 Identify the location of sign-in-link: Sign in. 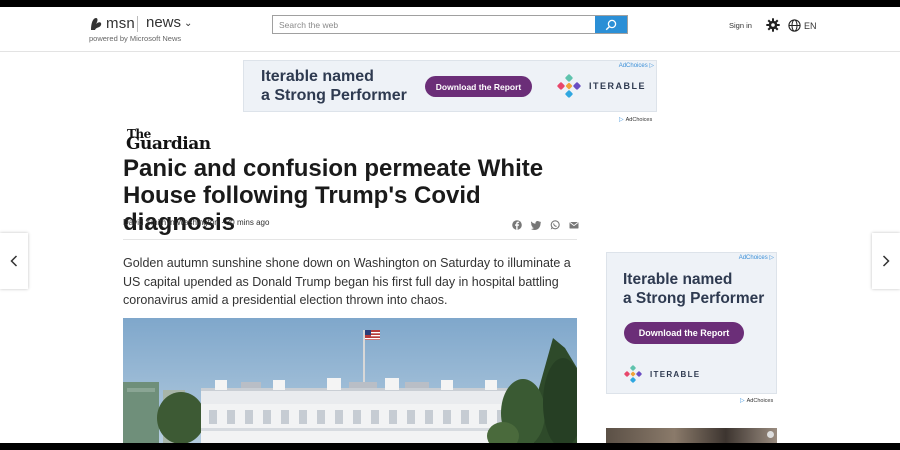
(740, 25).